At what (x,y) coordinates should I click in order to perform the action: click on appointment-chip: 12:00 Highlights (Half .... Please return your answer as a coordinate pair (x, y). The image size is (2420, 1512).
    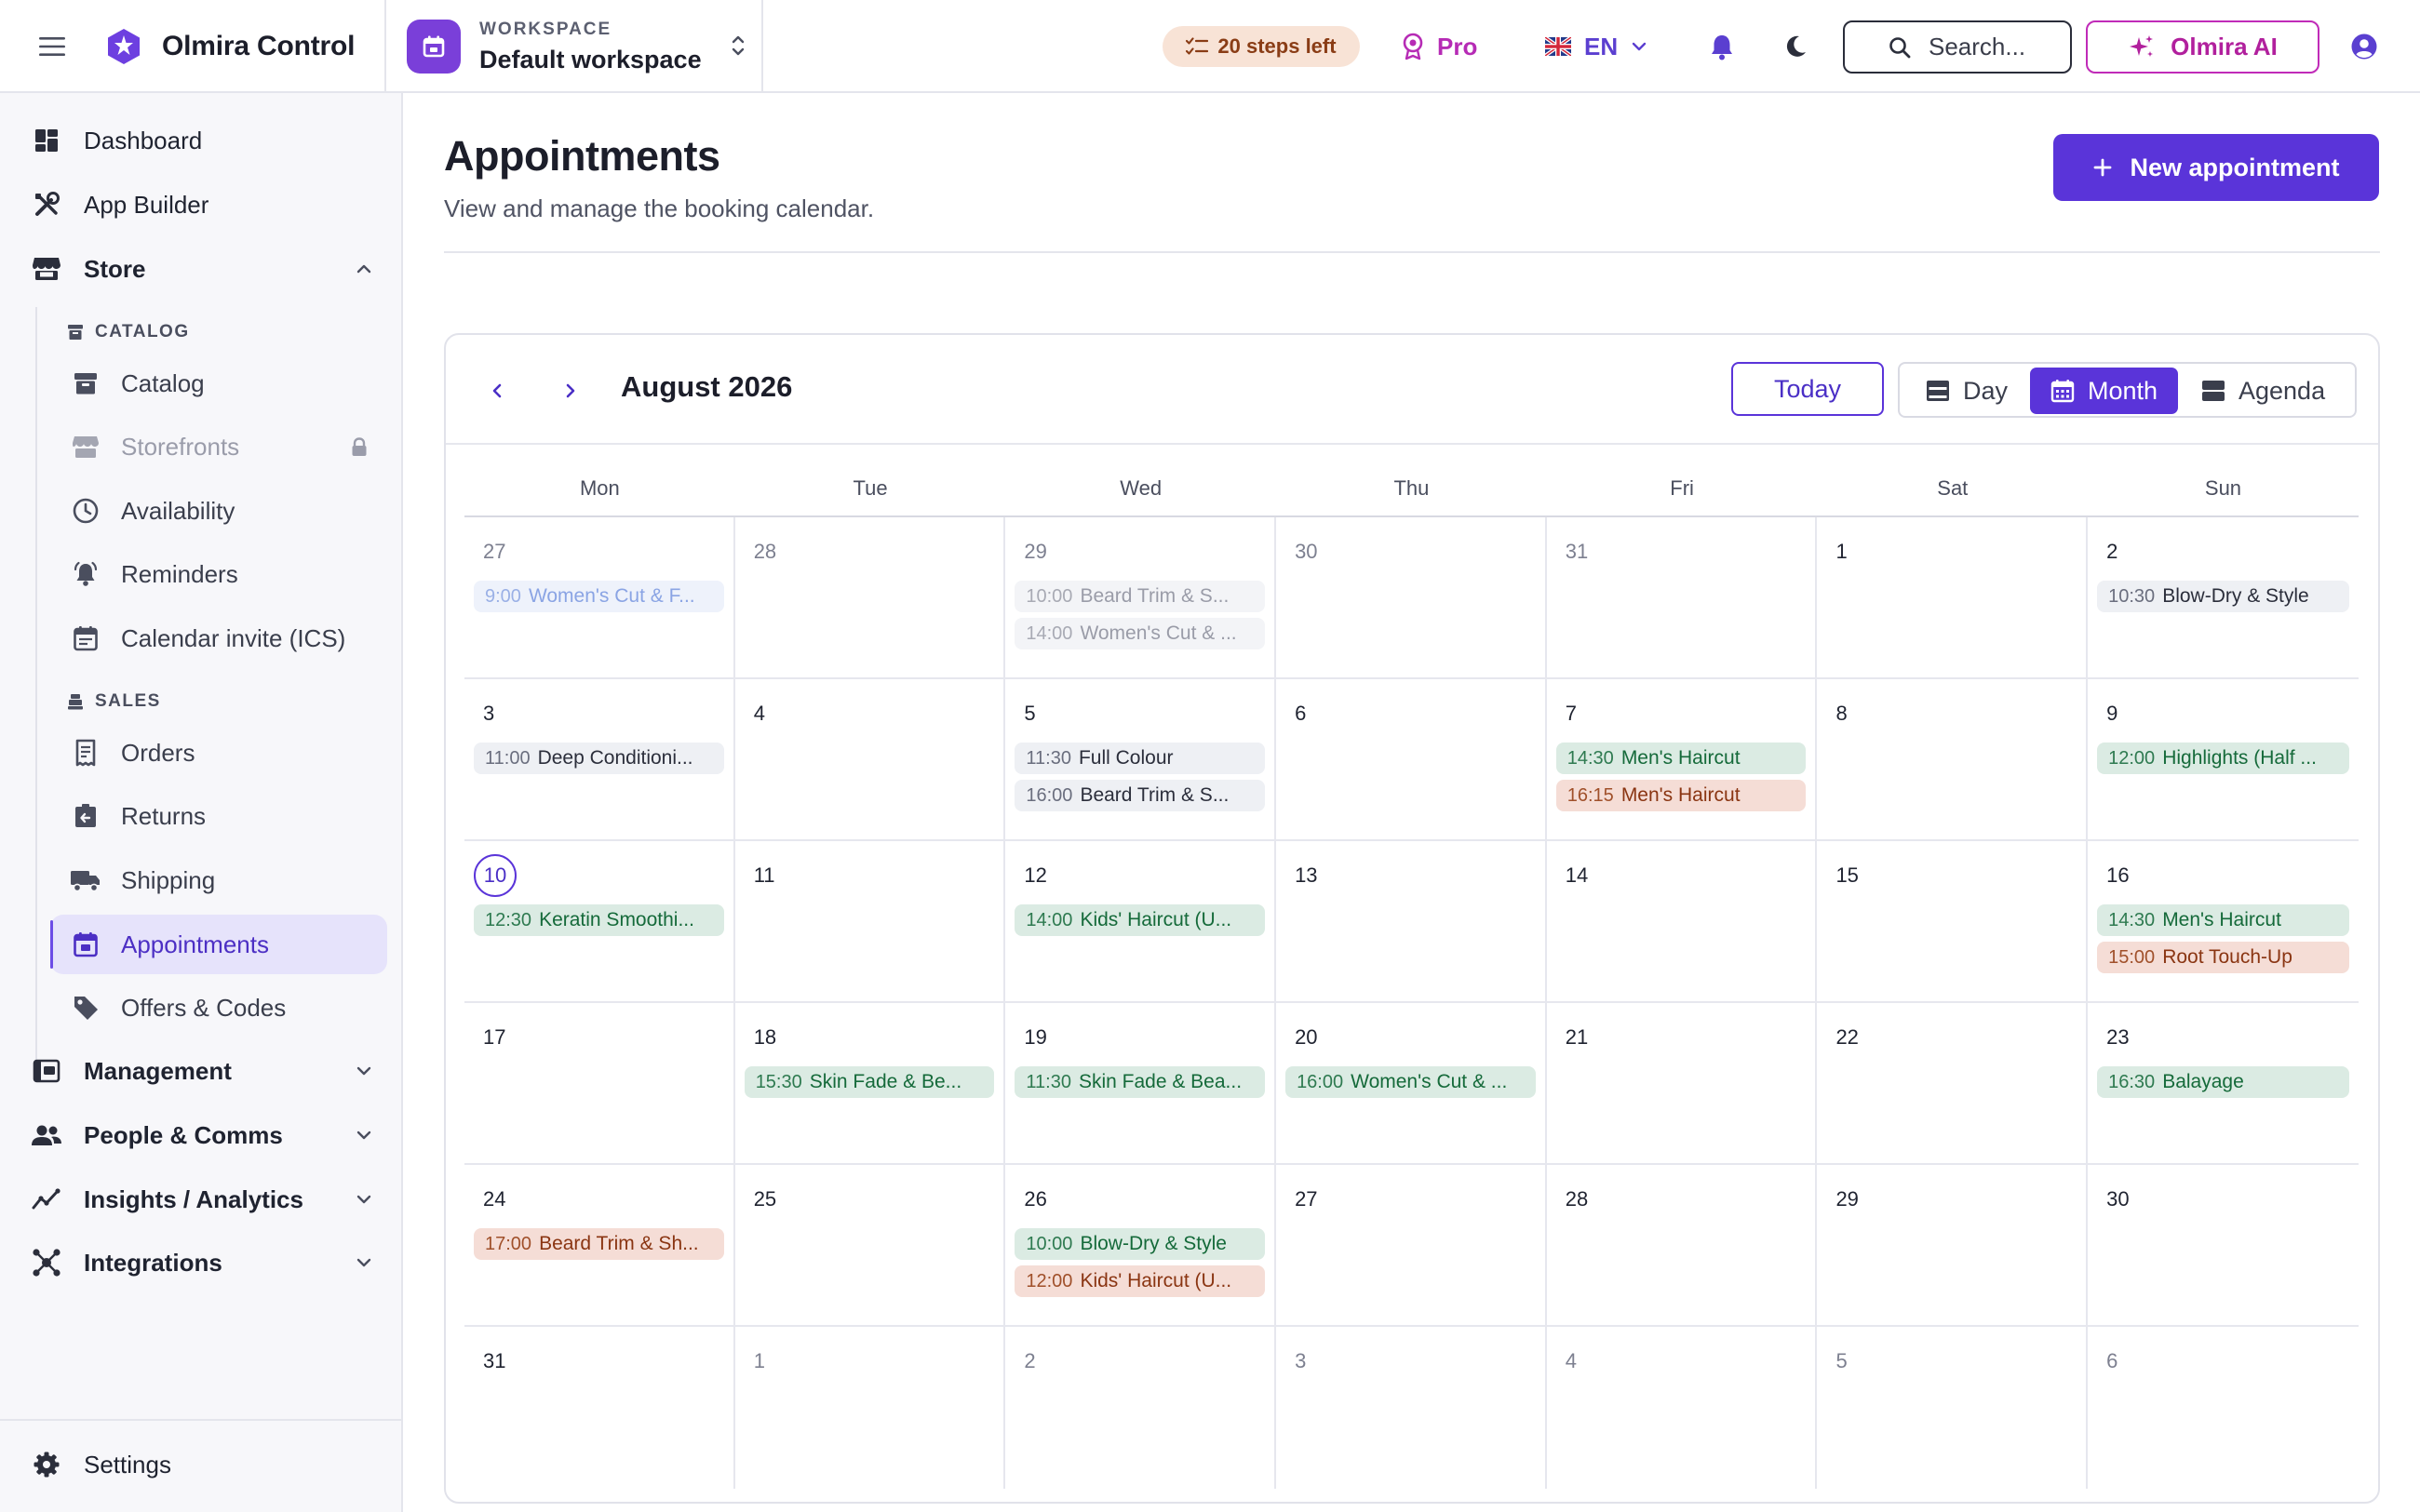
    Looking at the image, I should click on (2223, 758).